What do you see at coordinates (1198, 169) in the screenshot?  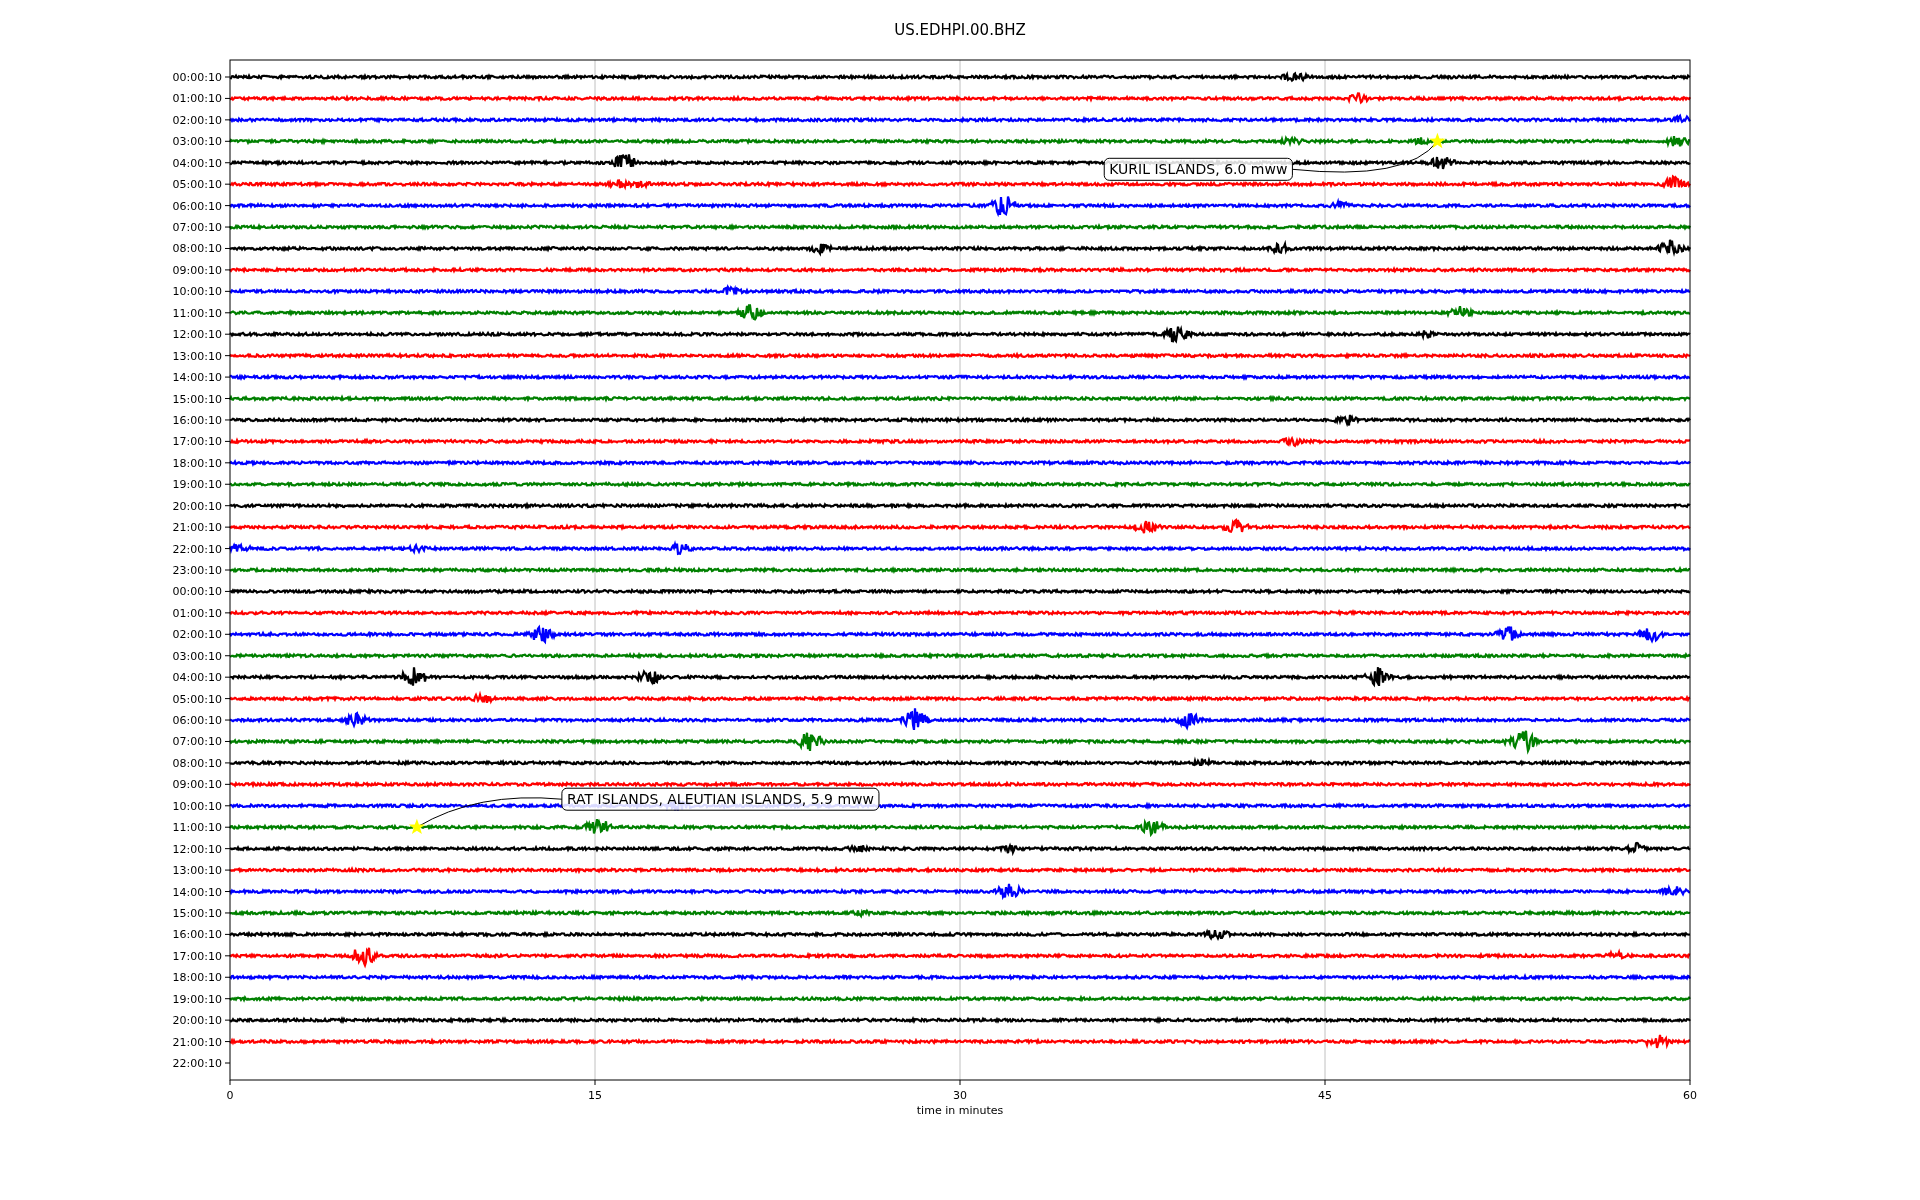 I see `event-annotation: KURIL ISLANDS, 6.0 mww` at bounding box center [1198, 169].